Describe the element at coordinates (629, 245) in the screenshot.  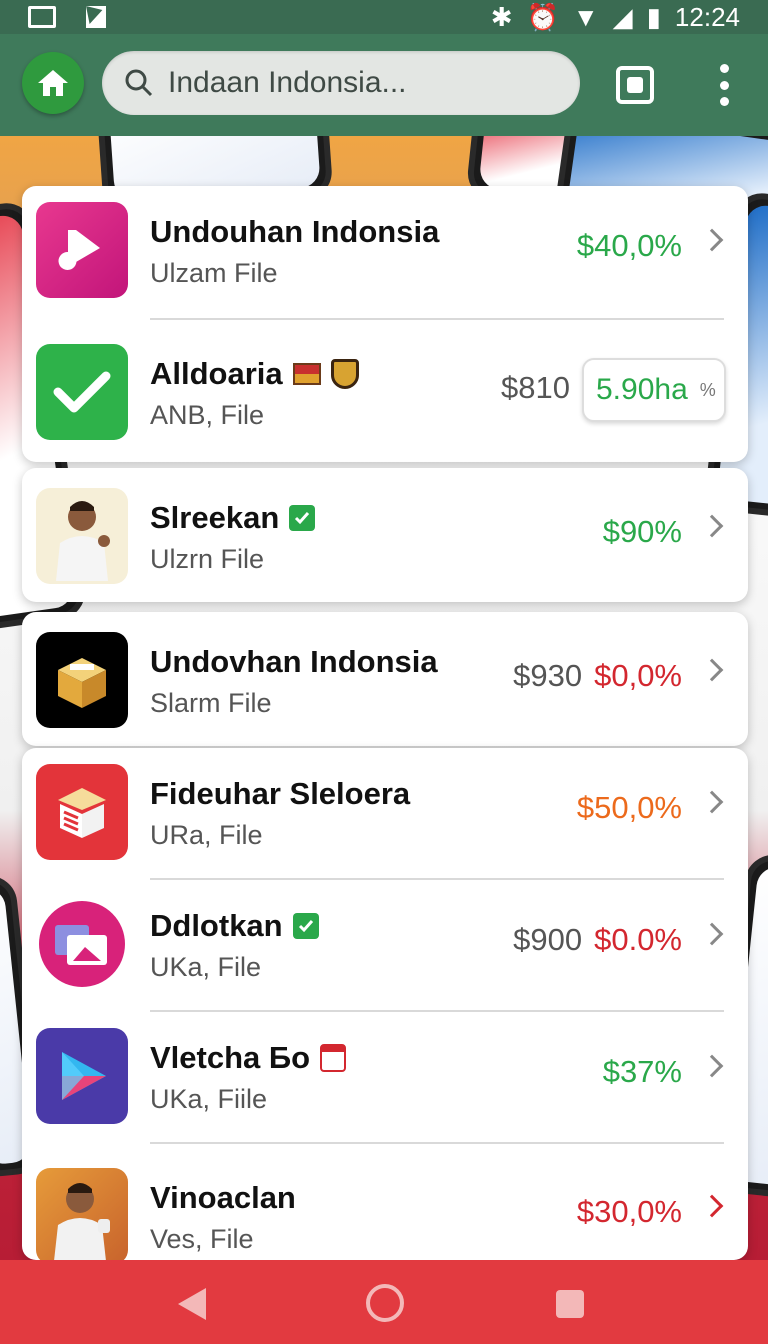
I see `item-value: $40,0%` at that location.